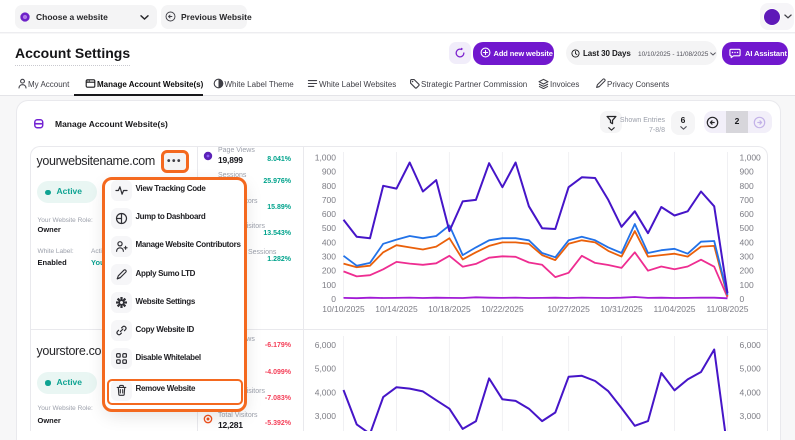 Image resolution: width=795 pixels, height=440 pixels. Describe the element at coordinates (343, 309) in the screenshot. I see `svg-text: 10/10/2025` at that location.